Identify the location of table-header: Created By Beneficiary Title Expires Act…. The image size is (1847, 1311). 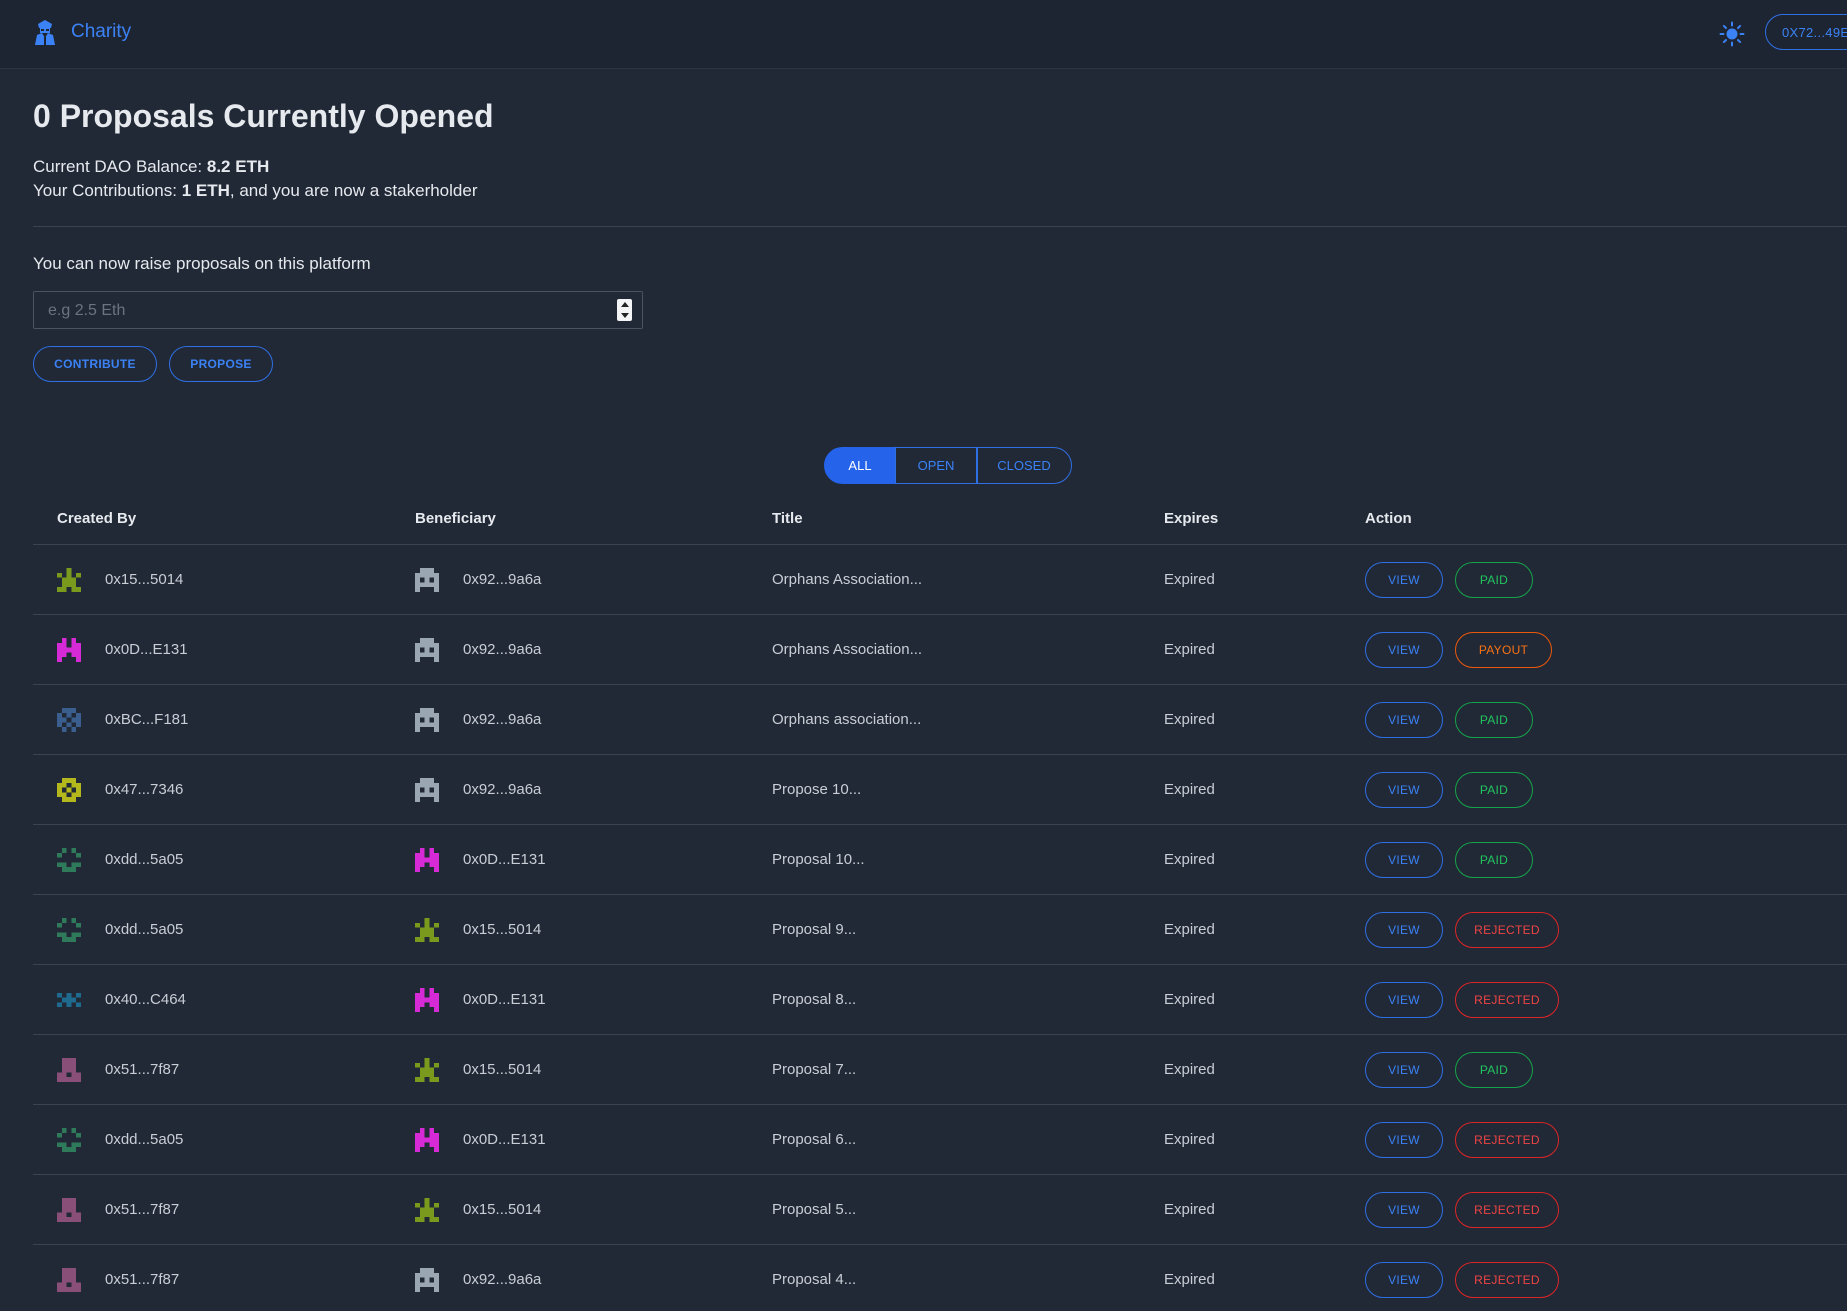
(940, 522).